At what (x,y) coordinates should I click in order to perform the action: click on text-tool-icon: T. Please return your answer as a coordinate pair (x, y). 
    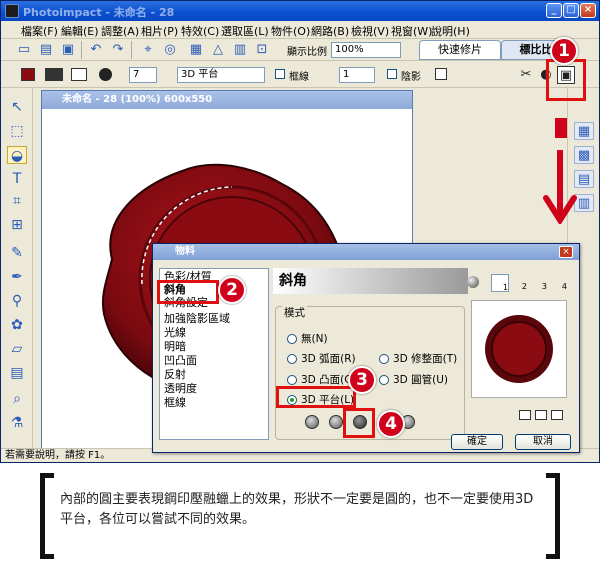
    Looking at the image, I should click on (17, 179).